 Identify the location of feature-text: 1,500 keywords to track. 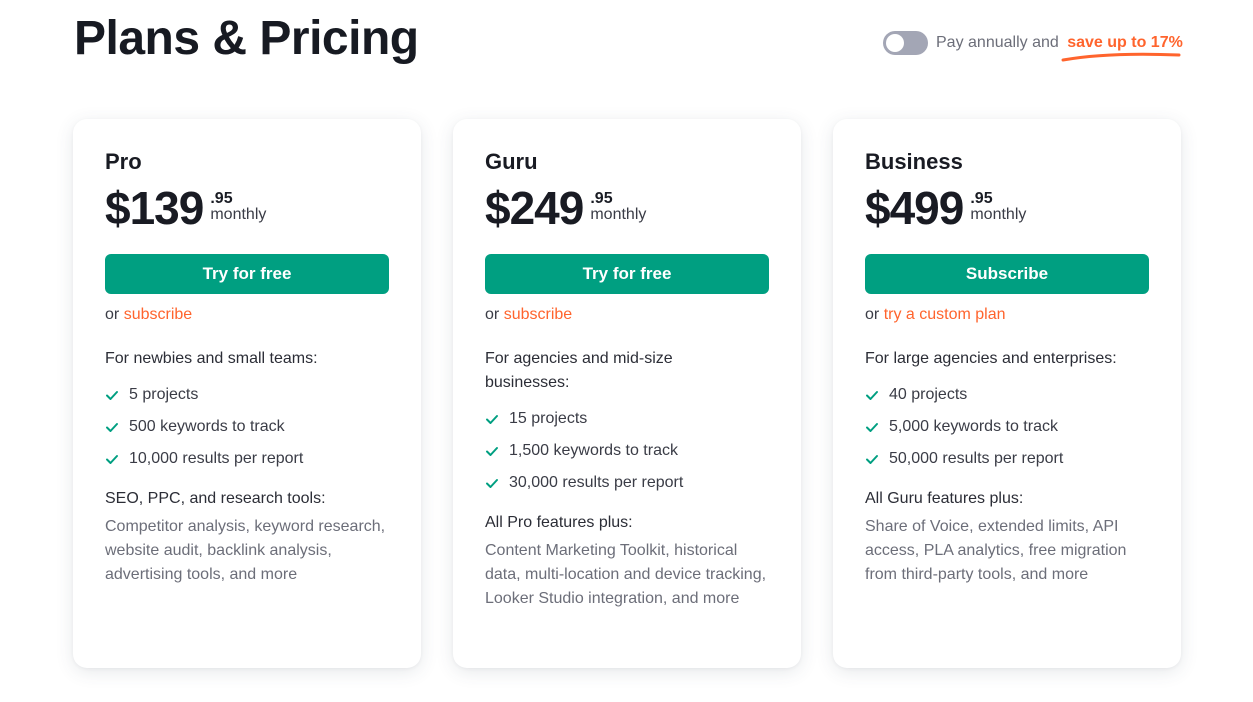
(593, 450).